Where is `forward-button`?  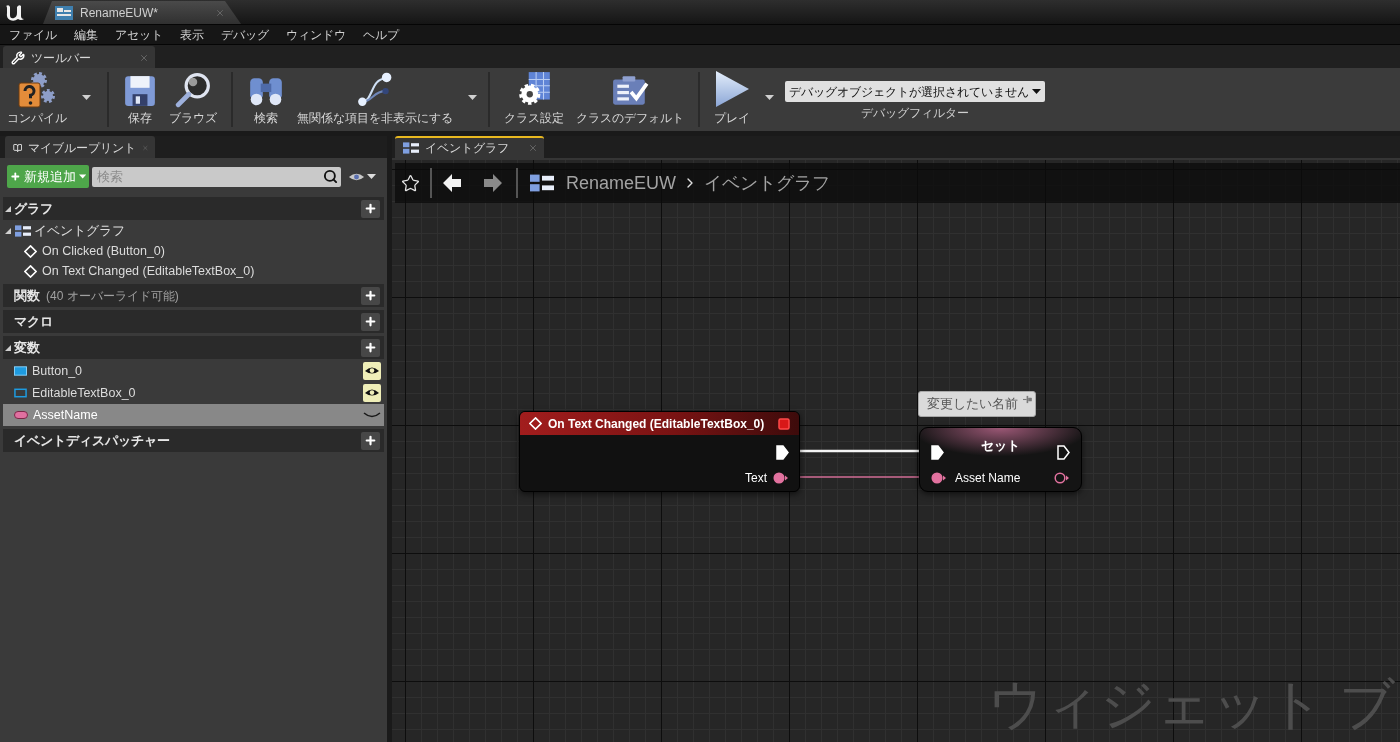 forward-button is located at coordinates (493, 183).